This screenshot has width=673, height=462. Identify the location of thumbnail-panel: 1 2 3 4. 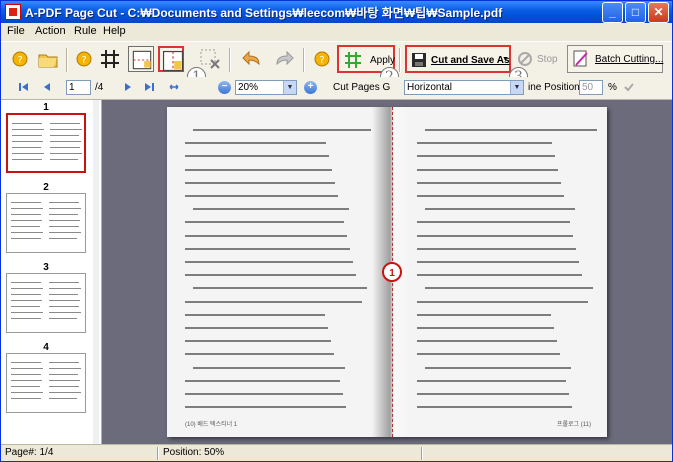
(51, 272).